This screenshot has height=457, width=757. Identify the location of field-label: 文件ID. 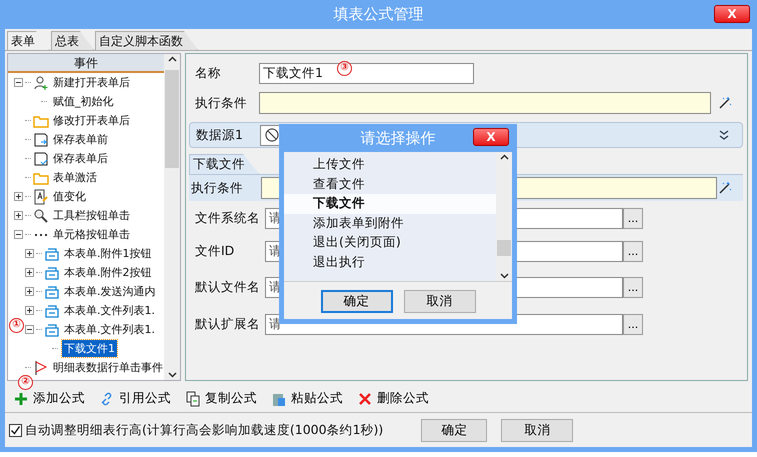
(215, 251).